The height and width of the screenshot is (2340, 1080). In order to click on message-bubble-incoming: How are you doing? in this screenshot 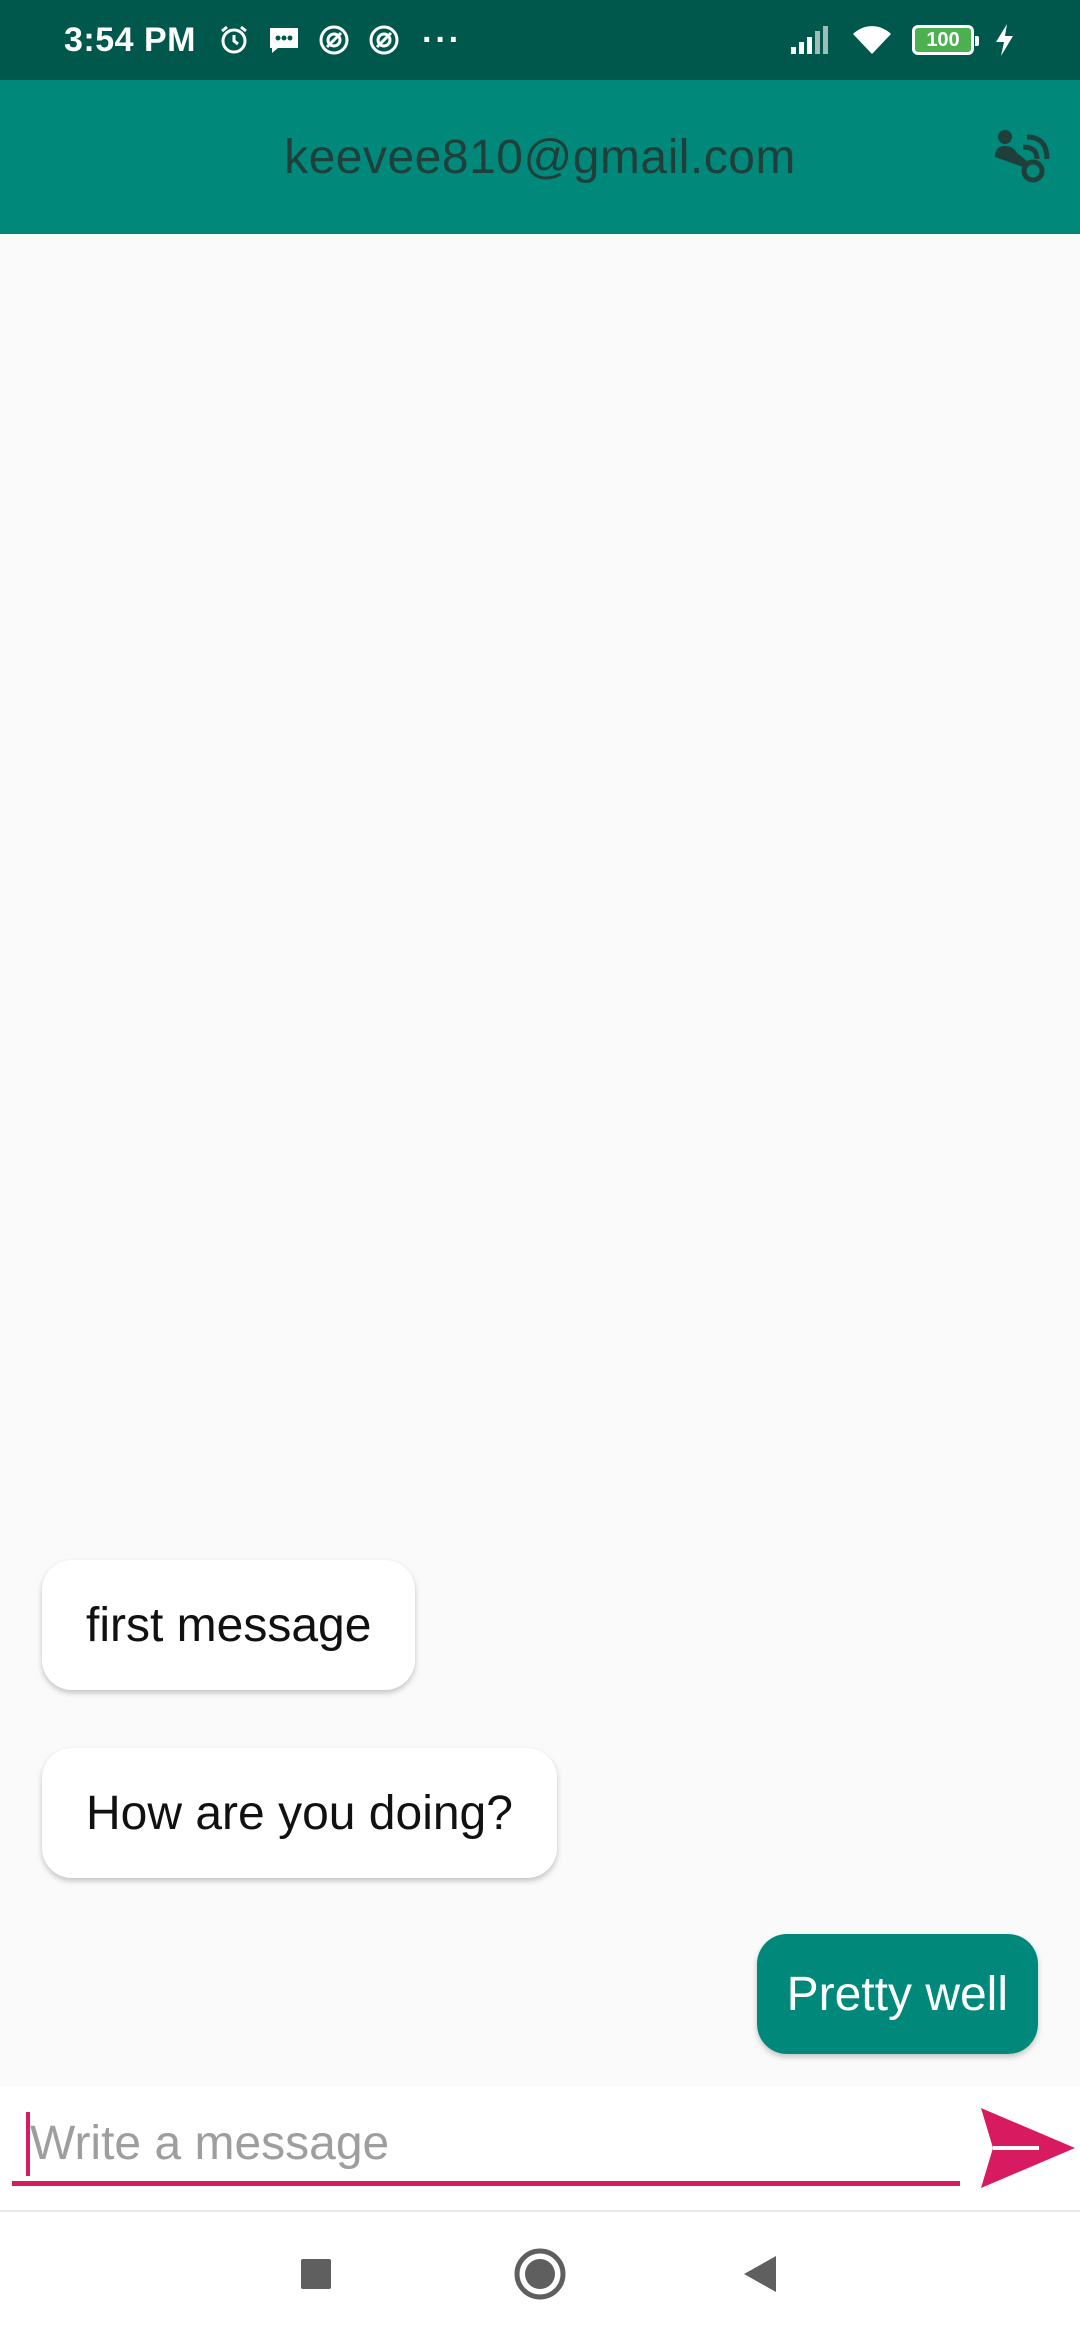, I will do `click(299, 1813)`.